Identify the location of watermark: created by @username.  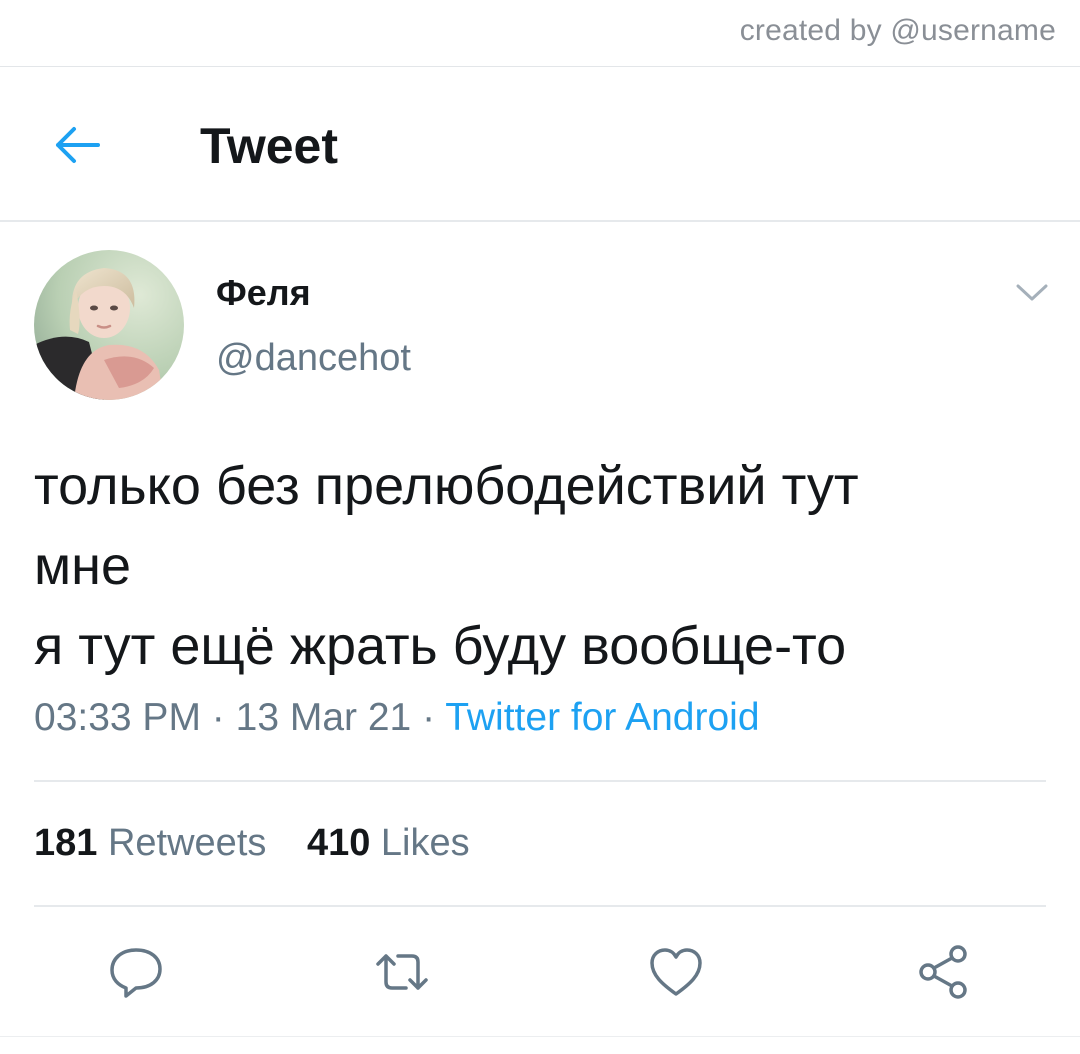
(897, 30).